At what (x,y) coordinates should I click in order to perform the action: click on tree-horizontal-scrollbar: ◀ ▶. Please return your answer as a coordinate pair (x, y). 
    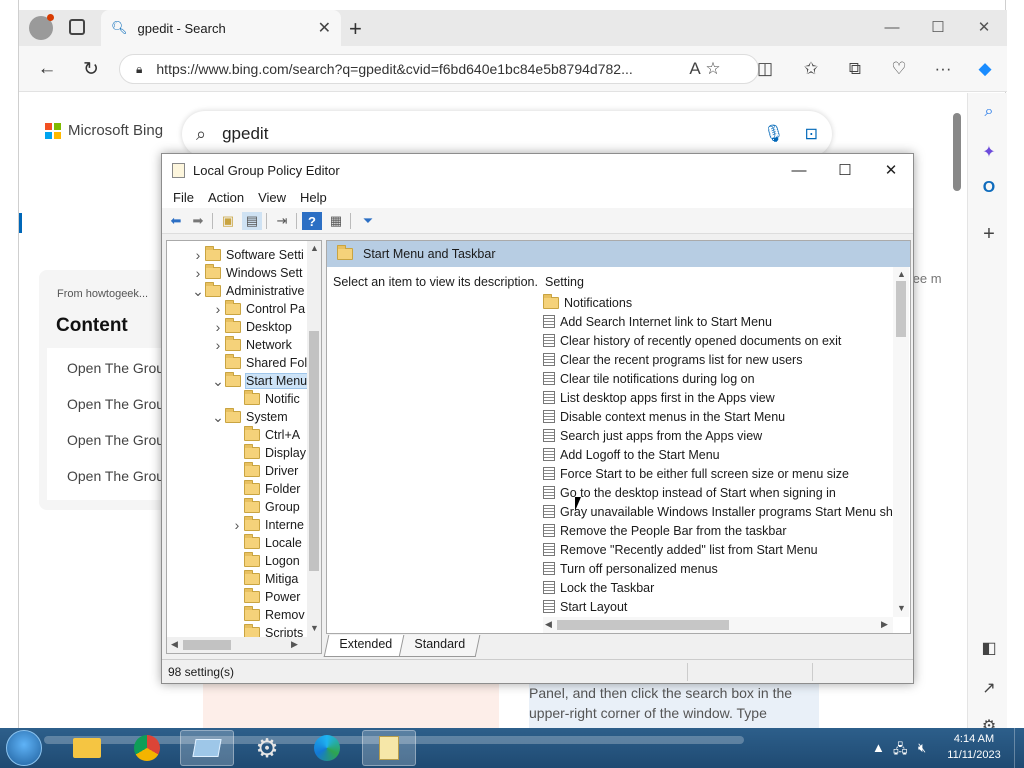
    Looking at the image, I should click on (244, 645).